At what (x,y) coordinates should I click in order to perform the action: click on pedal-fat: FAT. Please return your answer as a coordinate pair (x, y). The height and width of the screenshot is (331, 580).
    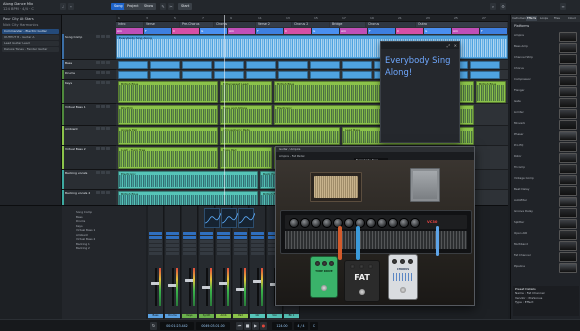
    Looking at the image, I should click on (362, 281).